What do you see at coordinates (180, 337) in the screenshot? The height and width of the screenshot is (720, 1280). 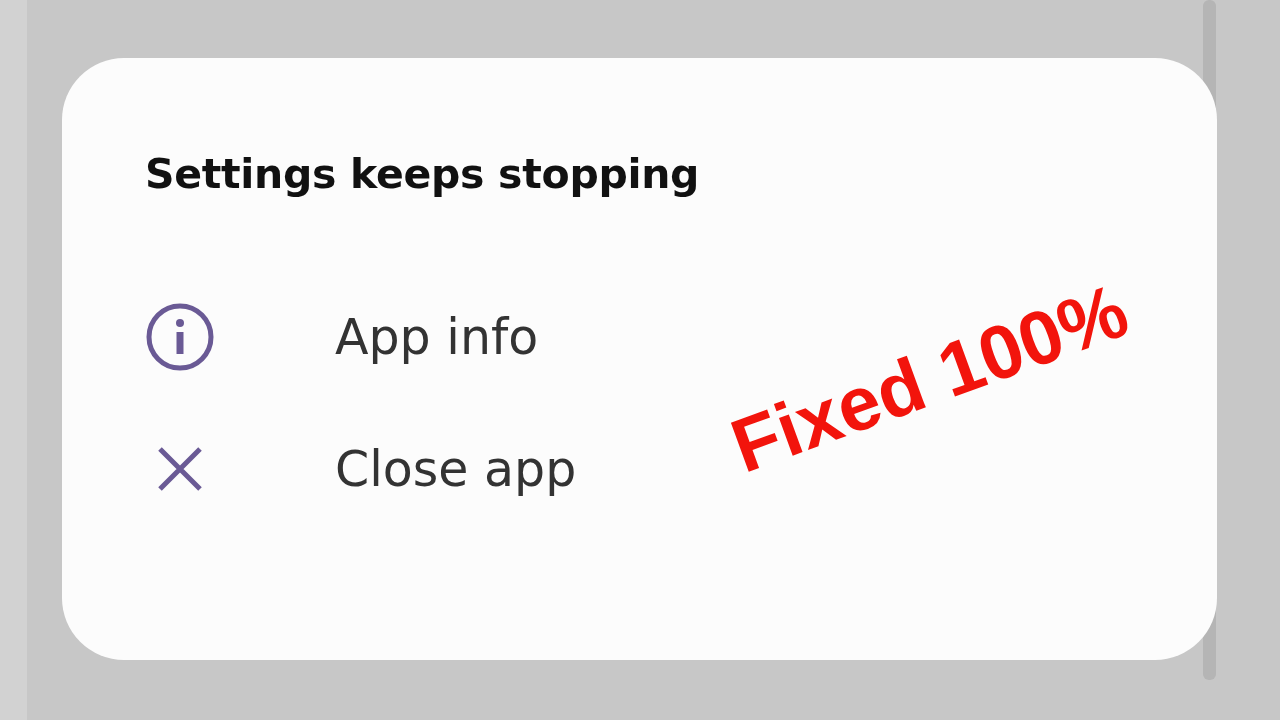 I see `info-icon` at bounding box center [180, 337].